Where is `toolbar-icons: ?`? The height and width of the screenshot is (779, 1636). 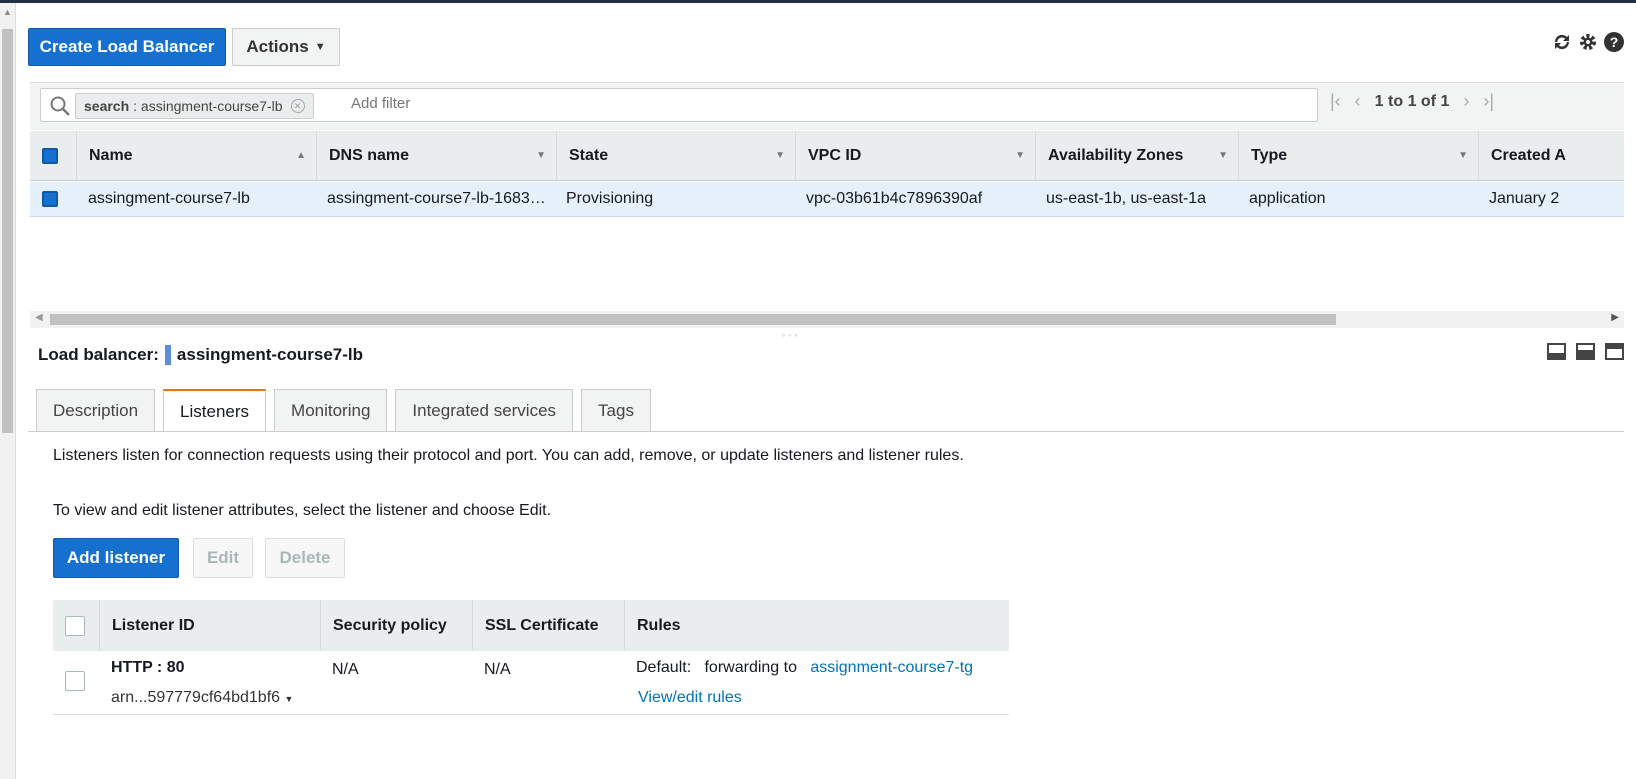
toolbar-icons: ? is located at coordinates (1588, 42).